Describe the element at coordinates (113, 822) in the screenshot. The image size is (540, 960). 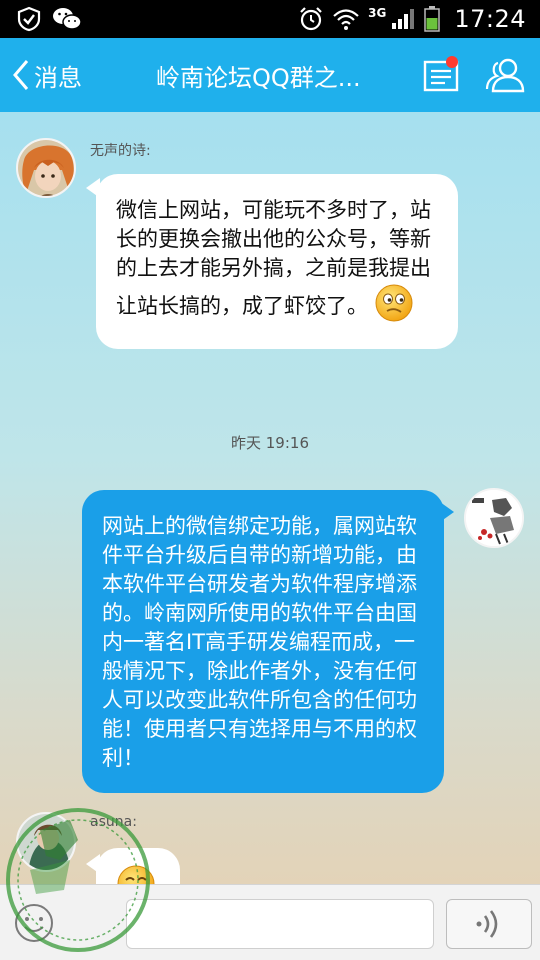
I see `sender-name: asuna:` at that location.